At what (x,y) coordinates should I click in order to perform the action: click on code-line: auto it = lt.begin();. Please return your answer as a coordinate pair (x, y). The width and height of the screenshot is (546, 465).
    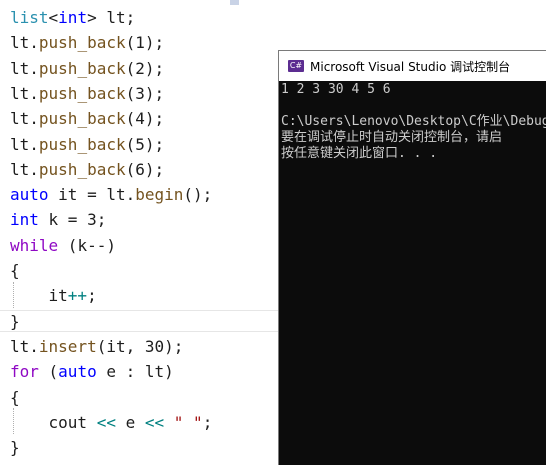
    Looking at the image, I should click on (111, 194).